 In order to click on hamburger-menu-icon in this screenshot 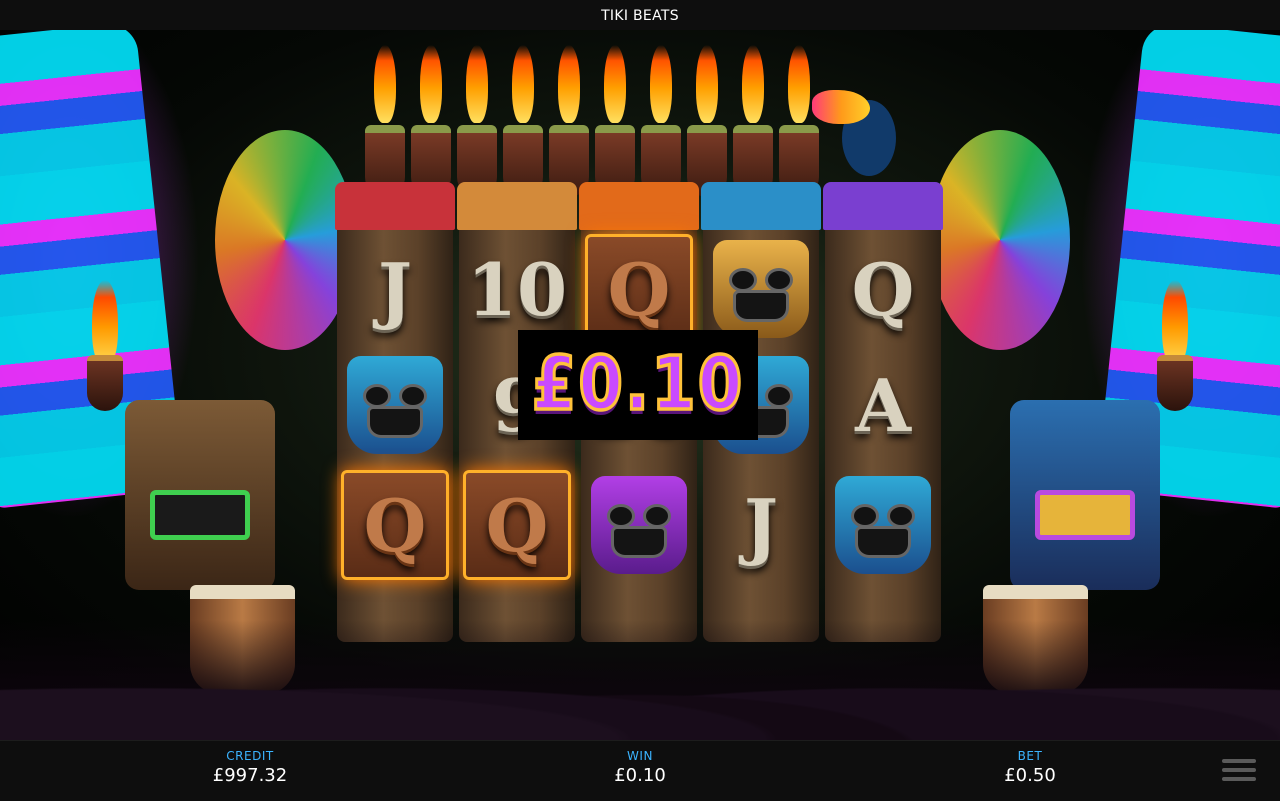, I will do `click(1239, 772)`.